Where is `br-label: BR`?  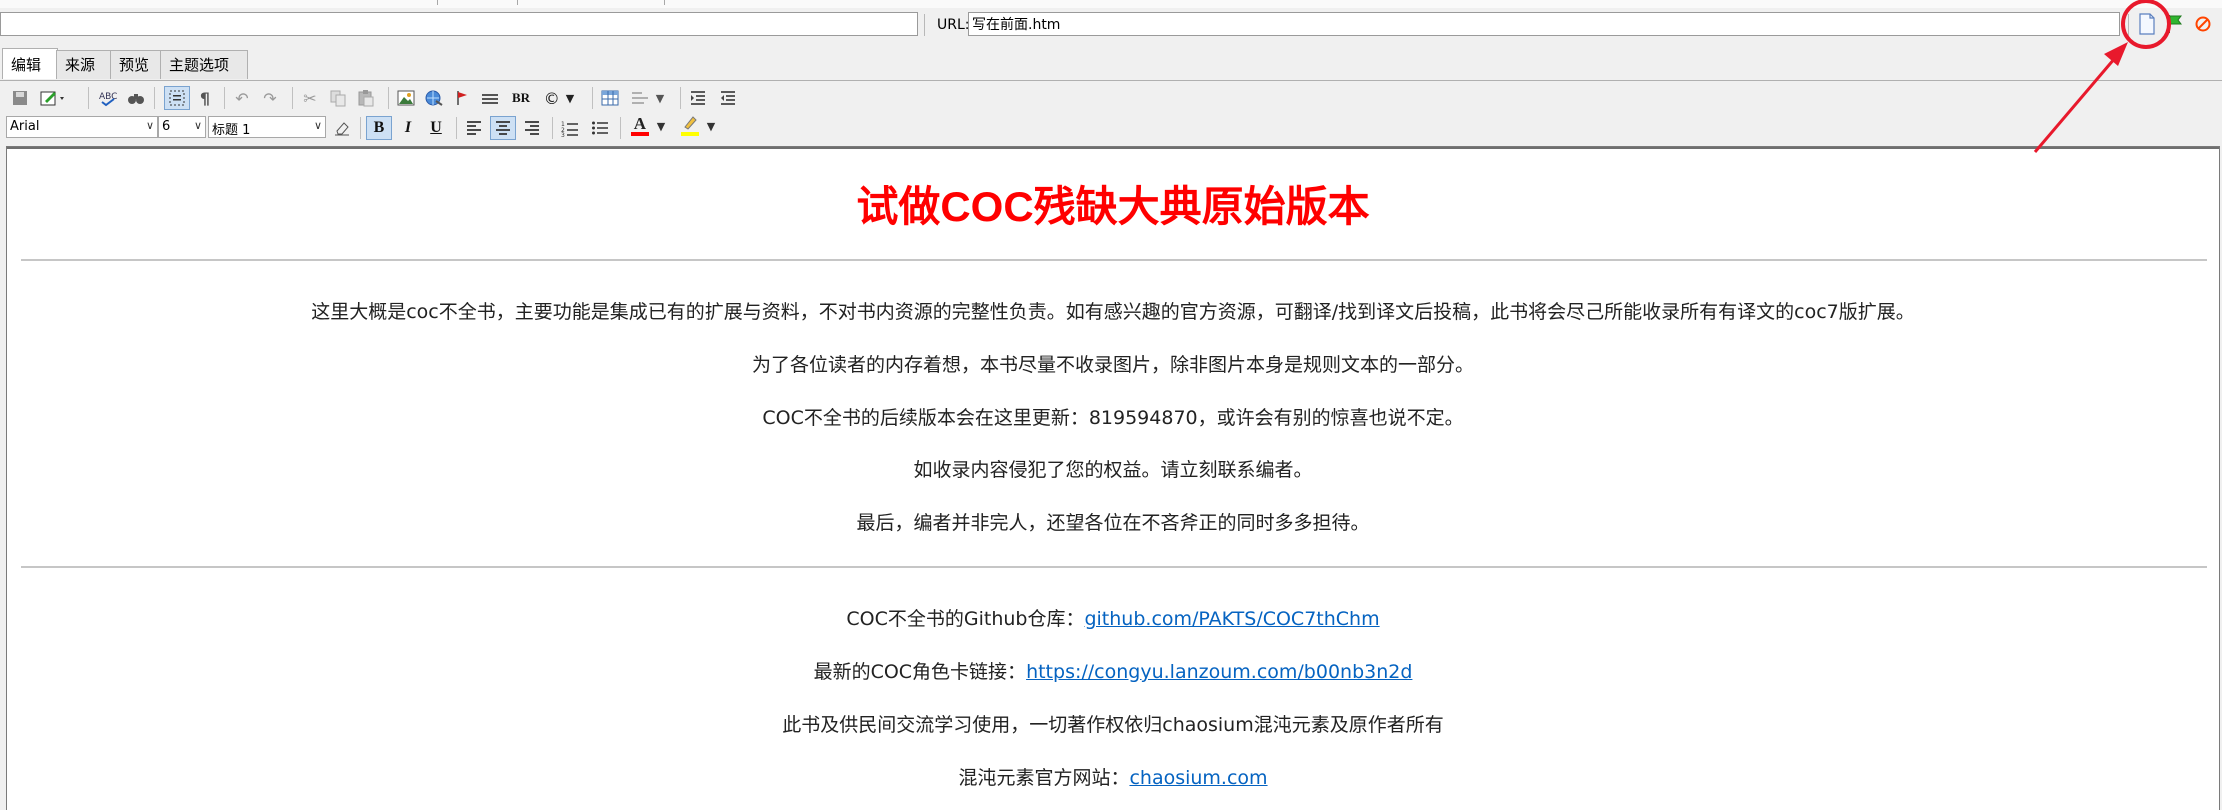
br-label: BR is located at coordinates (521, 97).